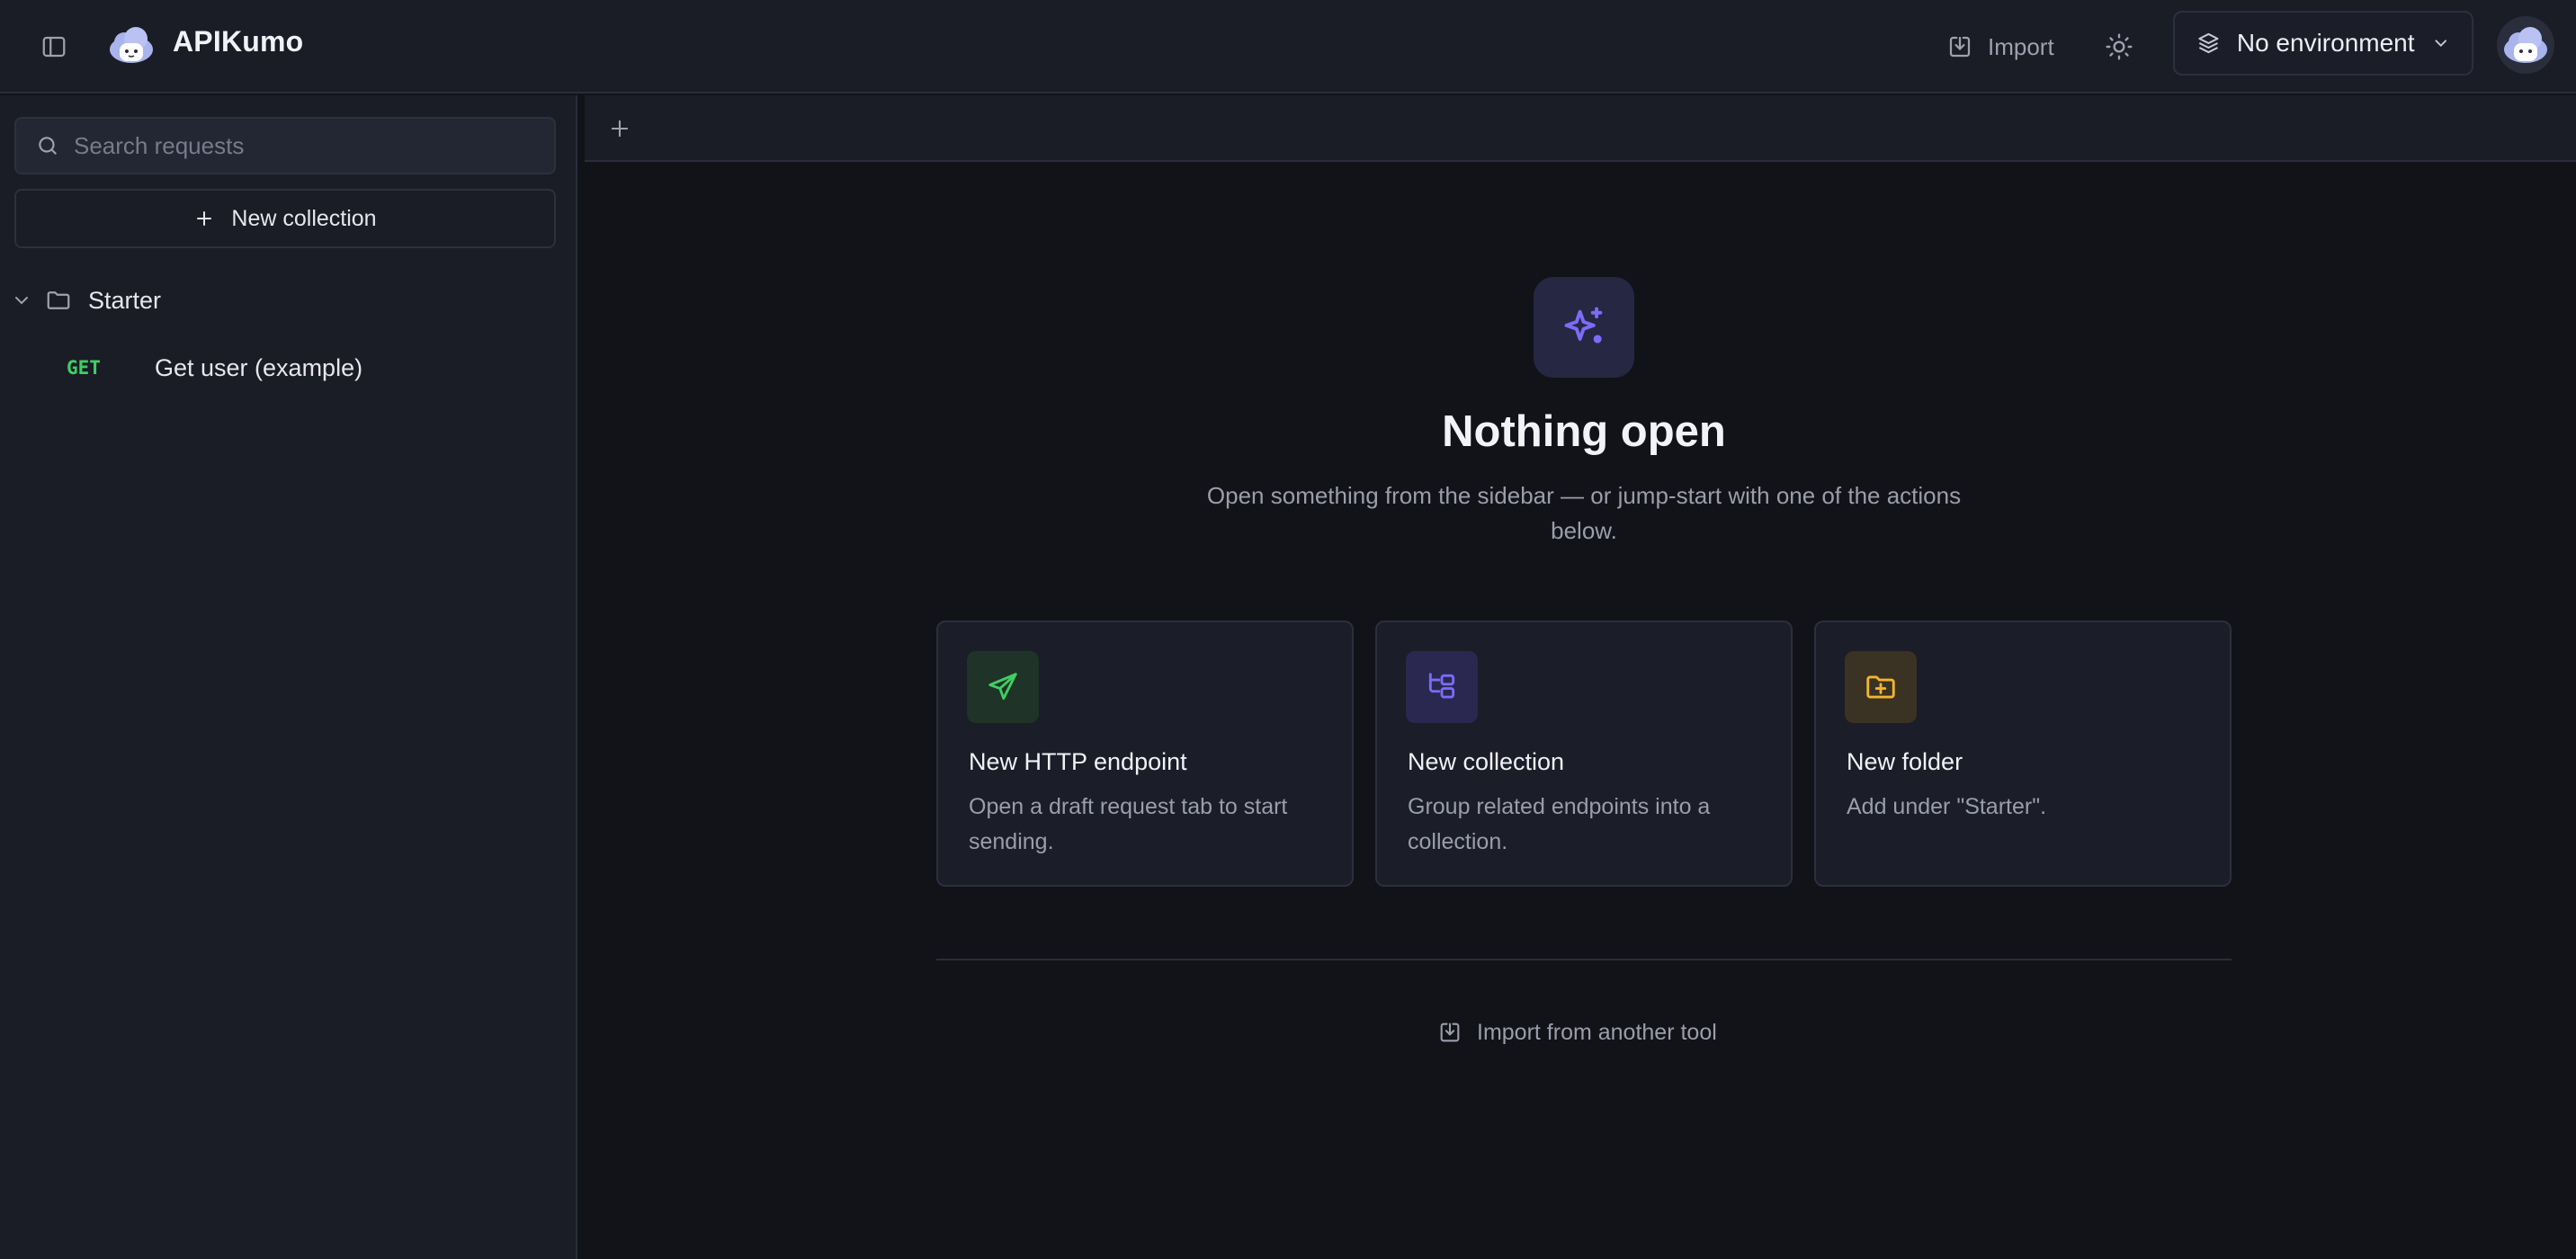 This screenshot has height=1259, width=2576. I want to click on cloud-cat-avatar-icon, so click(2525, 45).